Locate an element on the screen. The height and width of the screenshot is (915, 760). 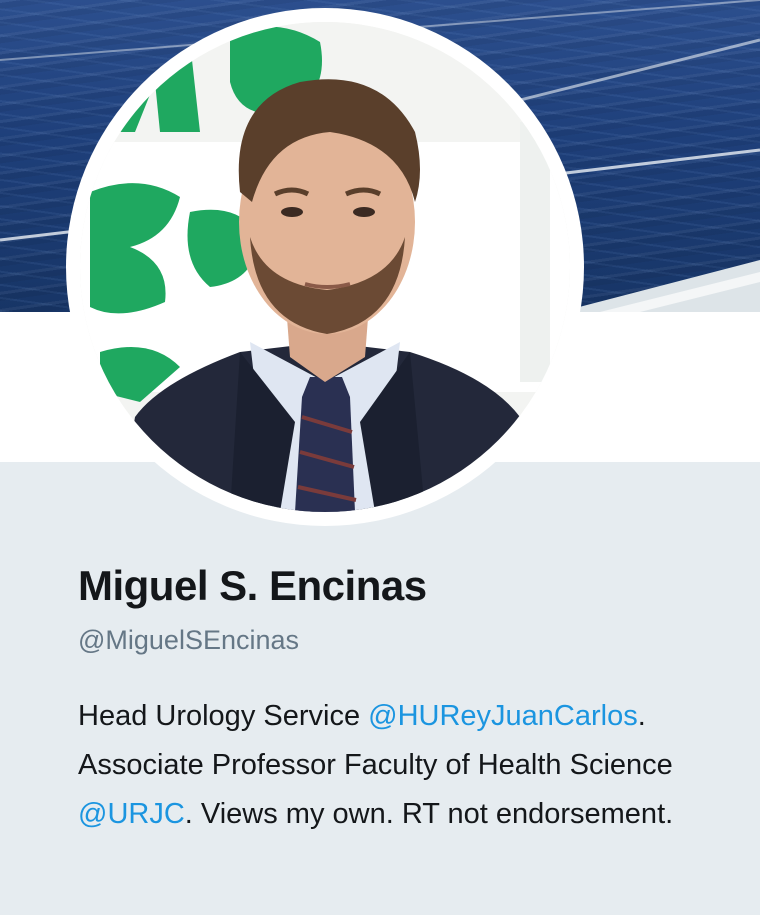
profile-handle: @MiguelSEncinas is located at coordinates (408, 640).